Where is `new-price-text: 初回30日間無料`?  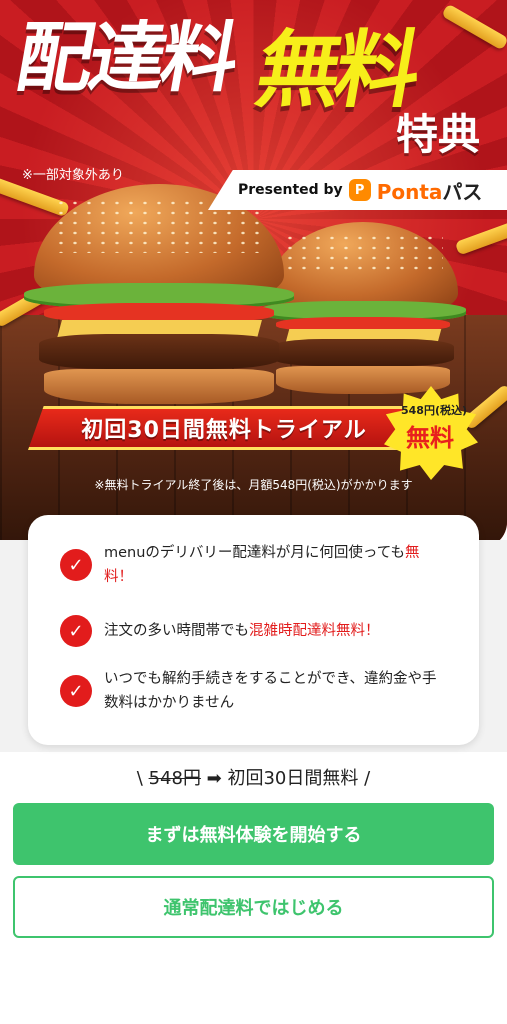
new-price-text: 初回30日間無料 is located at coordinates (293, 778).